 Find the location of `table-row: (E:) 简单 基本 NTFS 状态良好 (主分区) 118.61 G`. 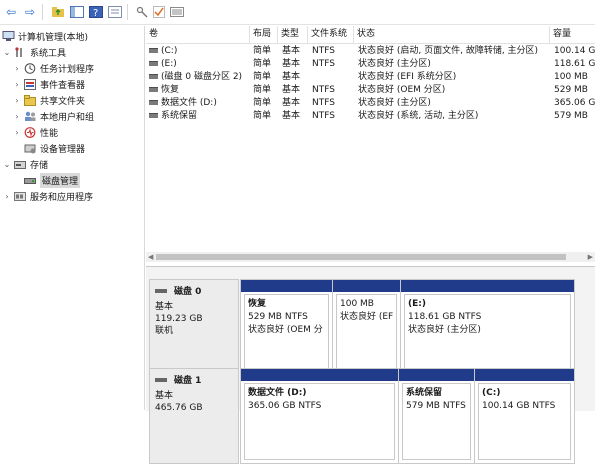

table-row: (E:) 简单 基本 NTFS 状态良好 (主分区) 118.61 G is located at coordinates (370, 64).